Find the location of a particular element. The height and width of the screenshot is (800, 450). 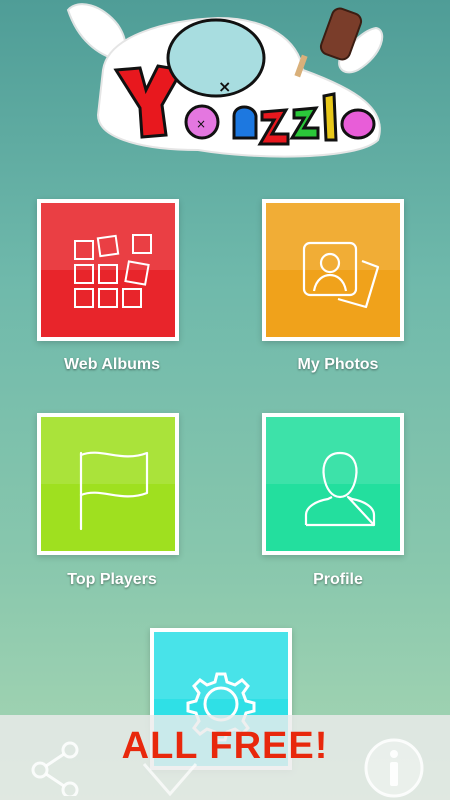

profile-tile is located at coordinates (333, 484).